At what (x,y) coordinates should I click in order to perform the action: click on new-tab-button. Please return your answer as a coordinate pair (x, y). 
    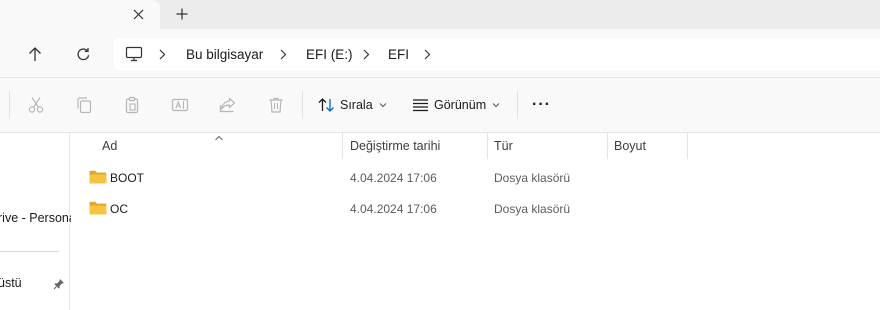
    Looking at the image, I should click on (182, 14).